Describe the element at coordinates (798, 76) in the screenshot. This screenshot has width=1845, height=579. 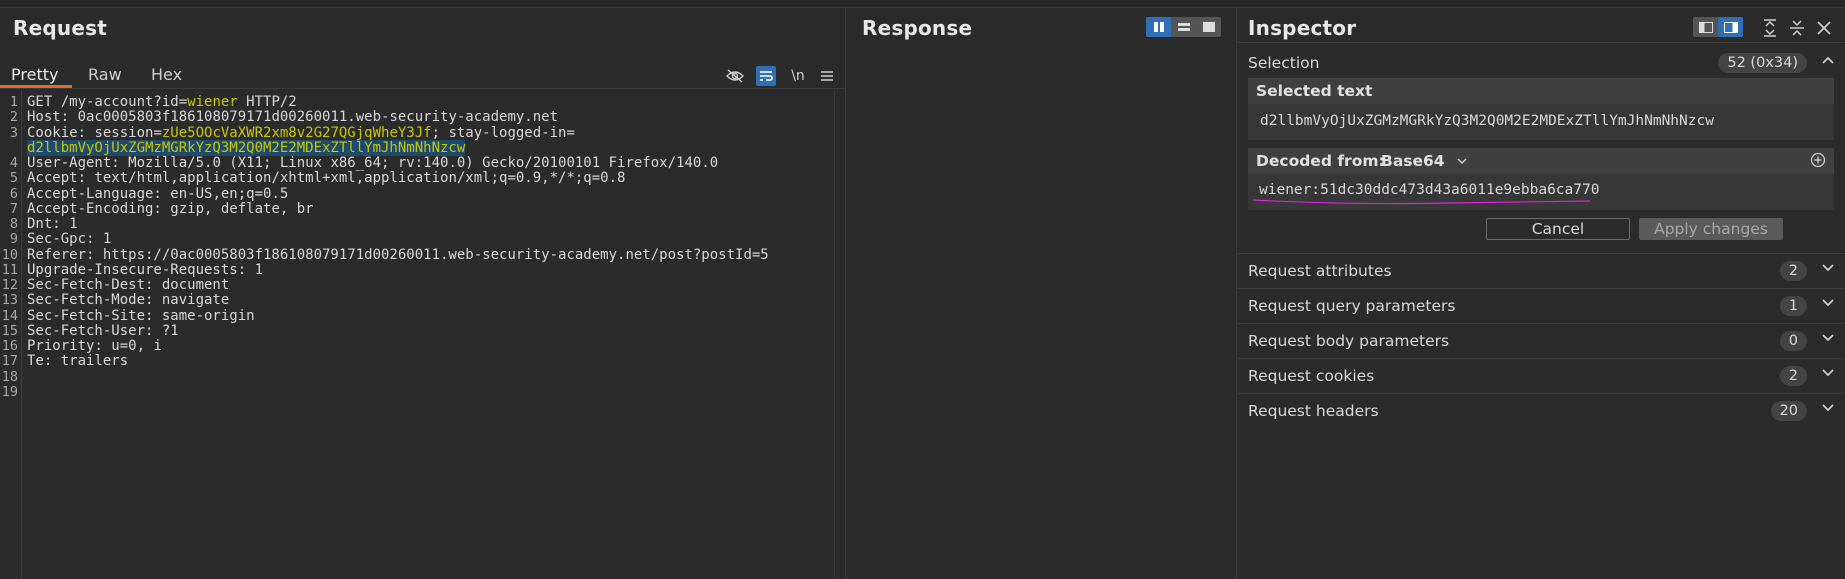
I see `newline-icon: \n` at that location.